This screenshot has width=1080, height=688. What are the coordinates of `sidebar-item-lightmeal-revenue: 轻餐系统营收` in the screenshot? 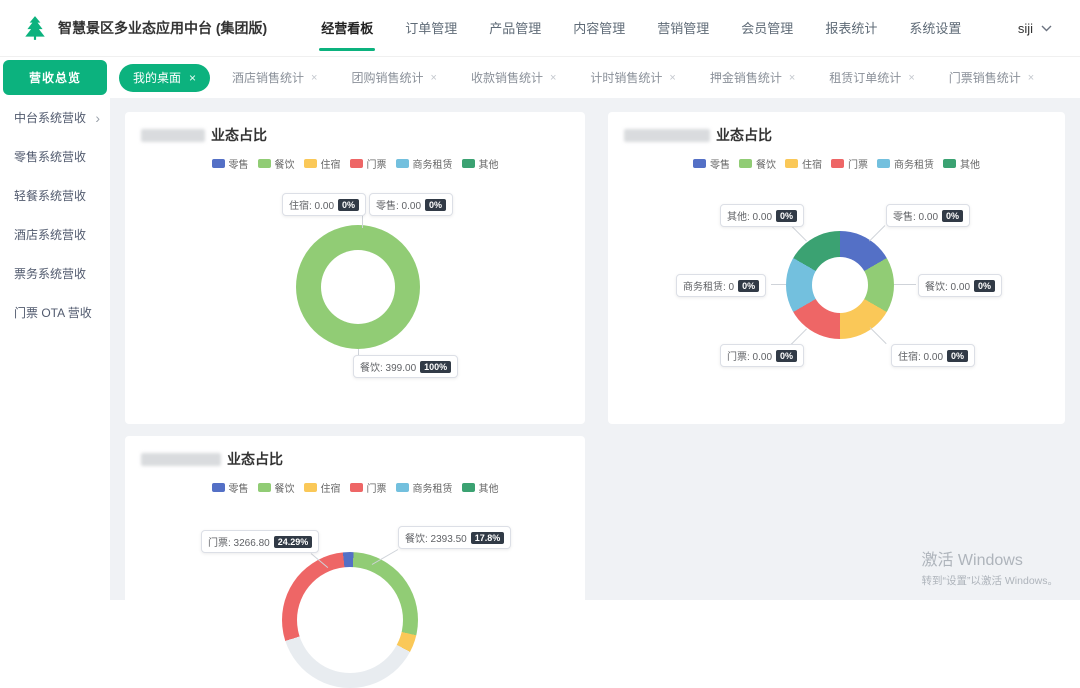 It's located at (55, 195).